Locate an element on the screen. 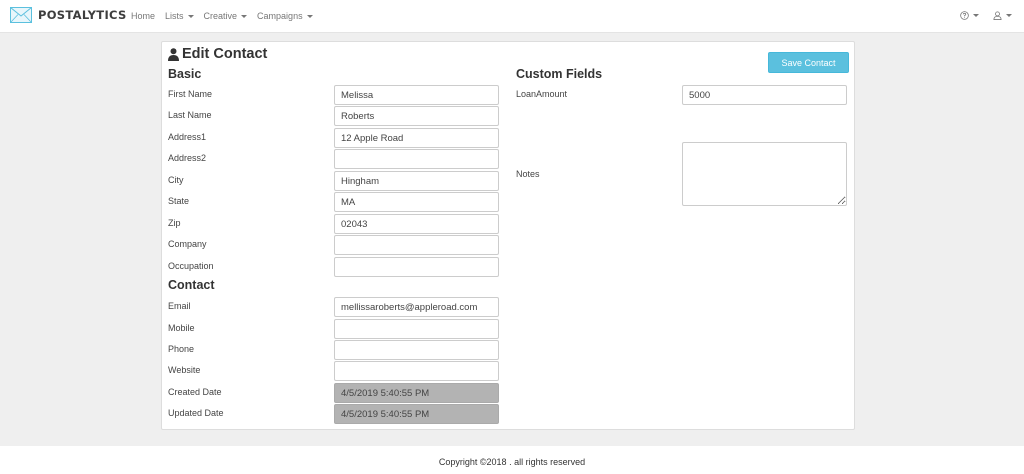 The width and height of the screenshot is (1024, 474). nav-creative-label: Creative is located at coordinates (220, 16).